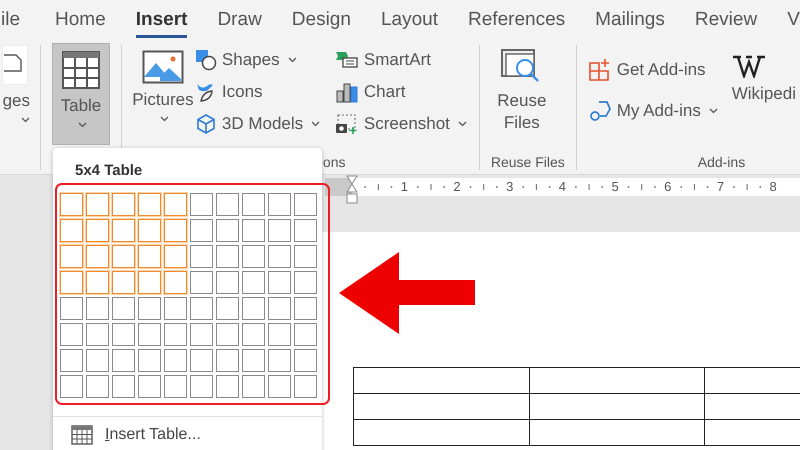 The height and width of the screenshot is (450, 800). I want to click on ribbon-button: 3D Models, so click(264, 123).